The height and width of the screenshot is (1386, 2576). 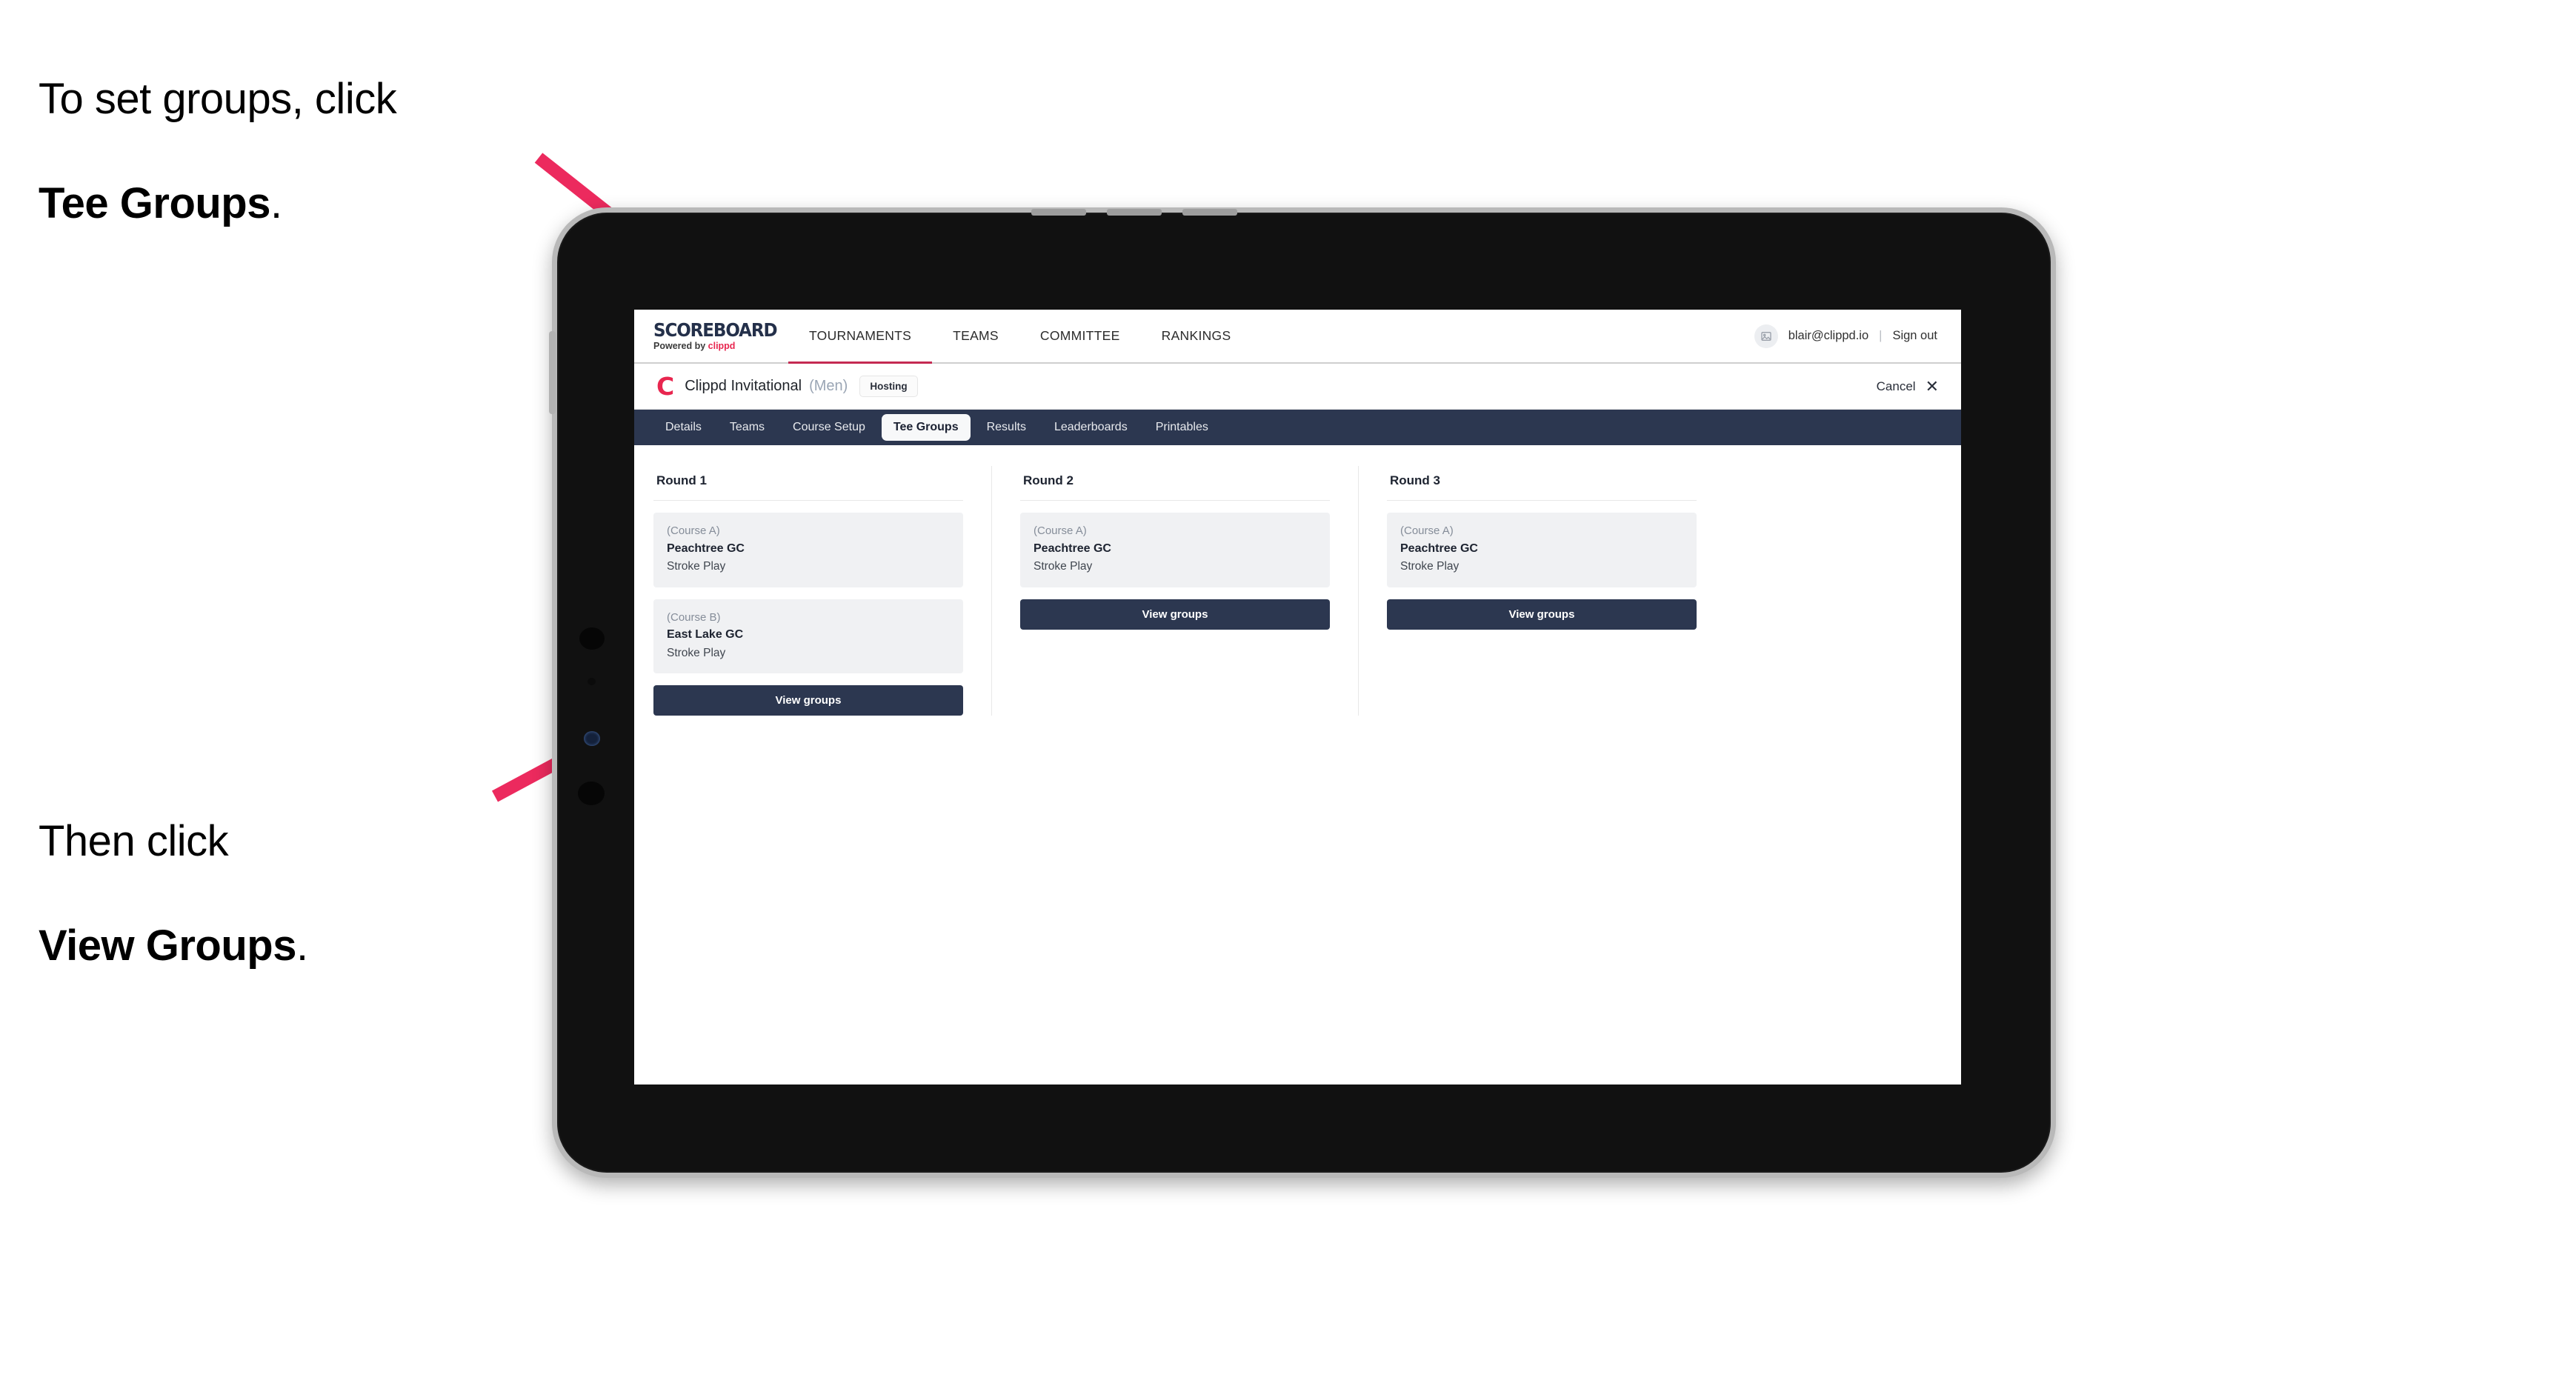 What do you see at coordinates (889, 387) in the screenshot?
I see `hosting-badge: Hosting` at bounding box center [889, 387].